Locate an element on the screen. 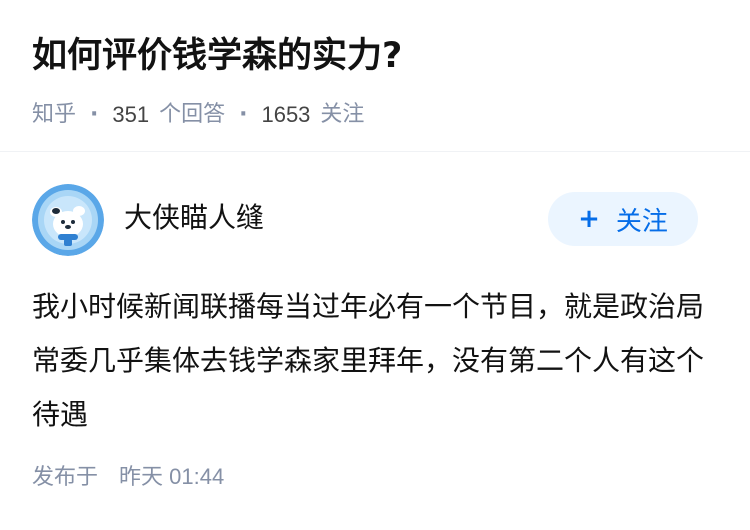 Image resolution: width=750 pixels, height=530 pixels. question-title: 如何评价钱学森的实力? is located at coordinates (377, 56).